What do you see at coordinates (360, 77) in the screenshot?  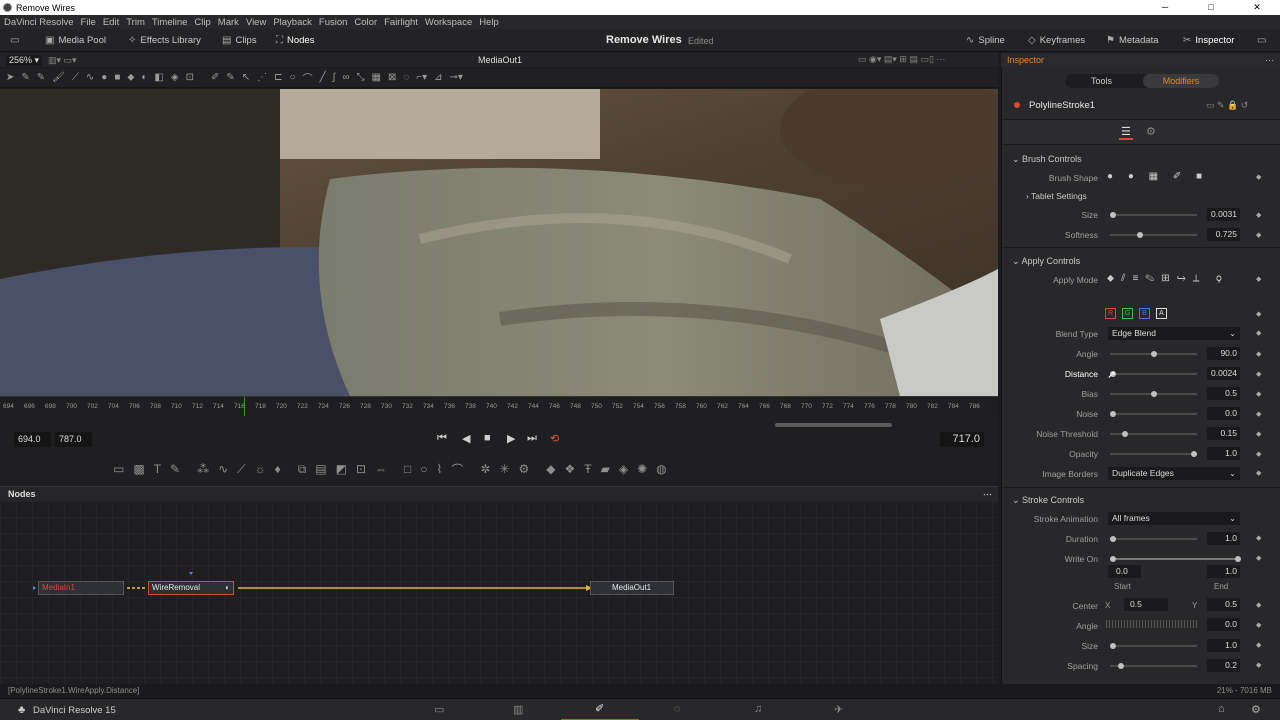 I see `transform-icon: ⤡` at bounding box center [360, 77].